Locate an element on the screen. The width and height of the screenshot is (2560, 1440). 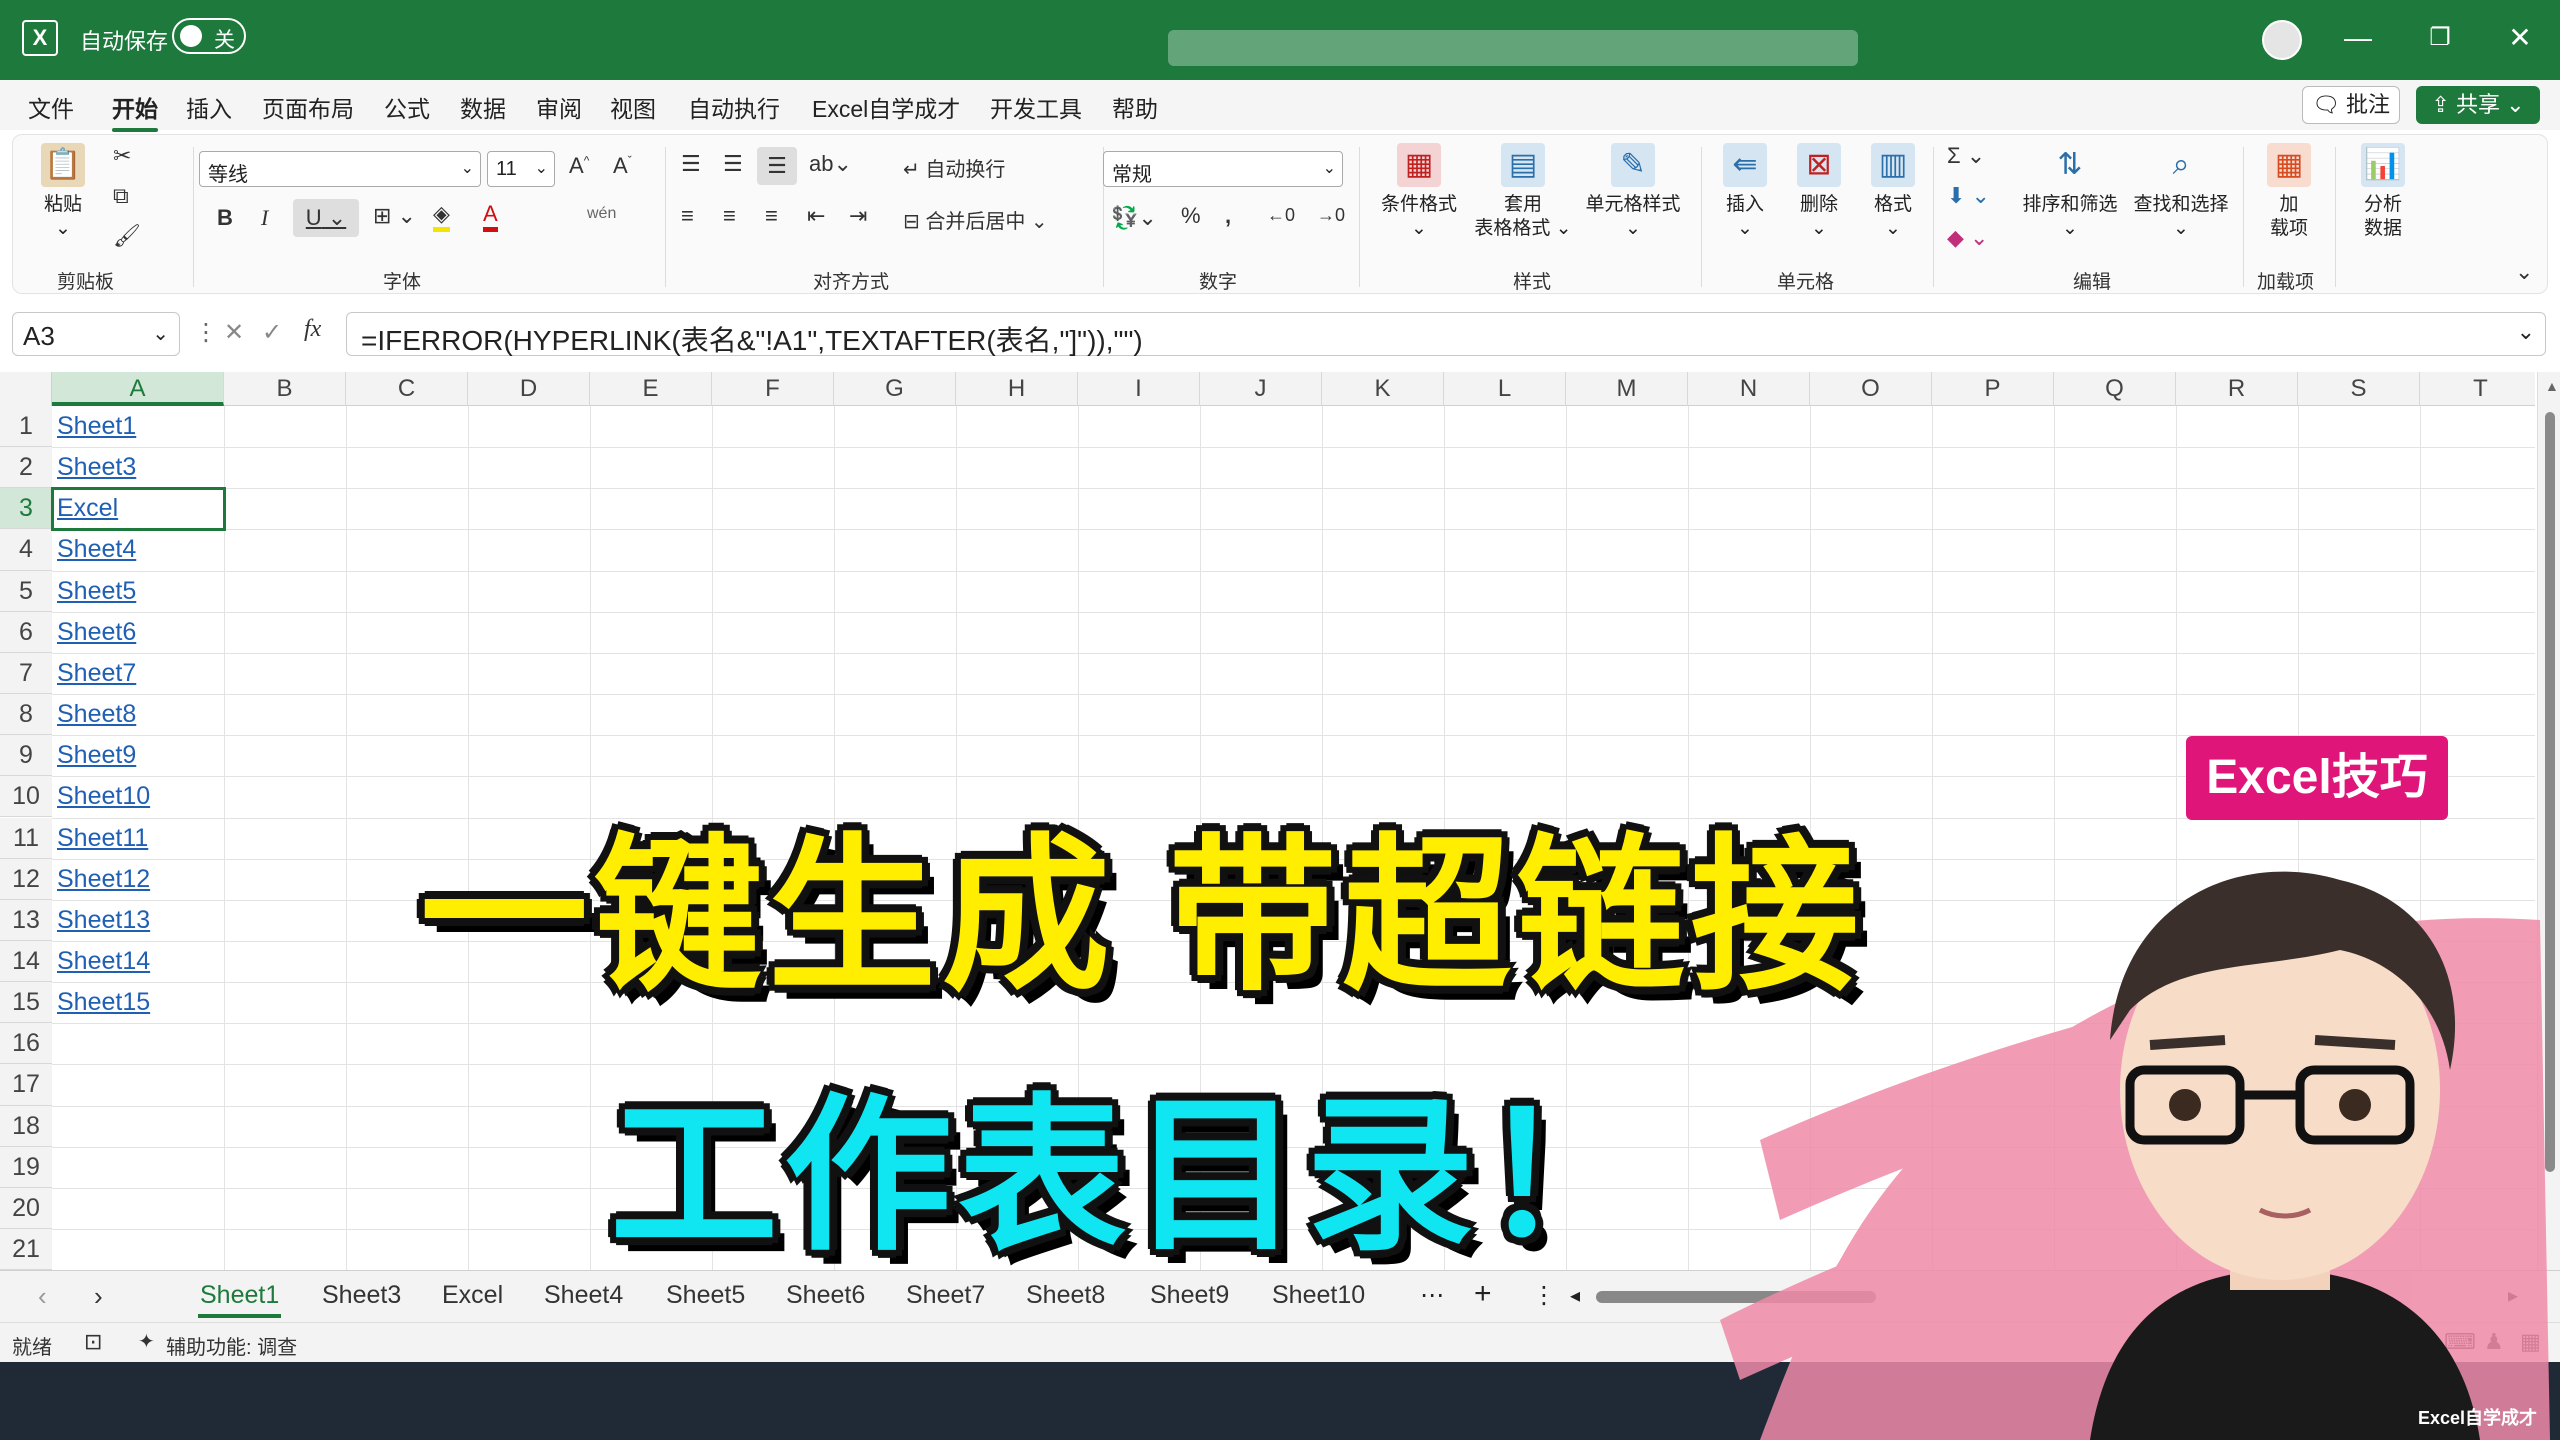
sheet-tab: Sheet3 is located at coordinates (361, 1295).